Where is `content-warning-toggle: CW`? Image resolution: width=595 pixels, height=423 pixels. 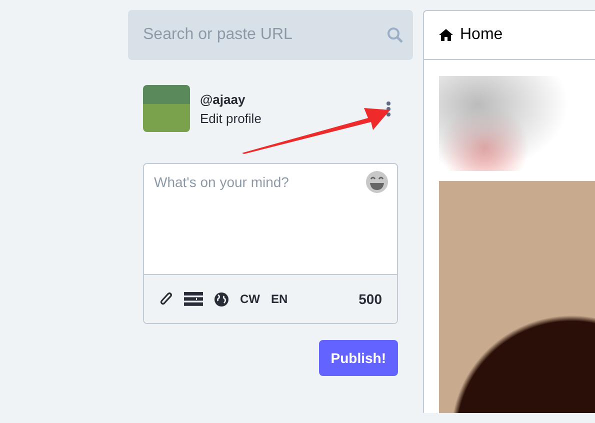 content-warning-toggle: CW is located at coordinates (250, 299).